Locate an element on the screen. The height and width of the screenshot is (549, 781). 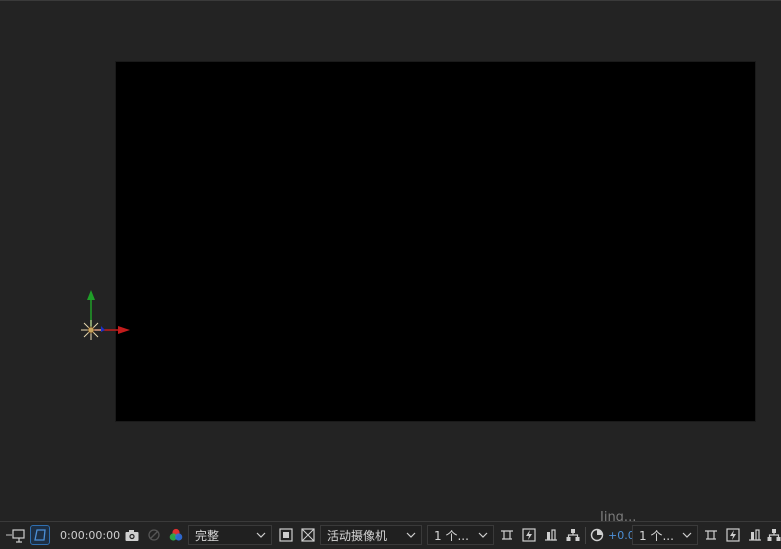
region-of-interest-icon is located at coordinates (19, 535).